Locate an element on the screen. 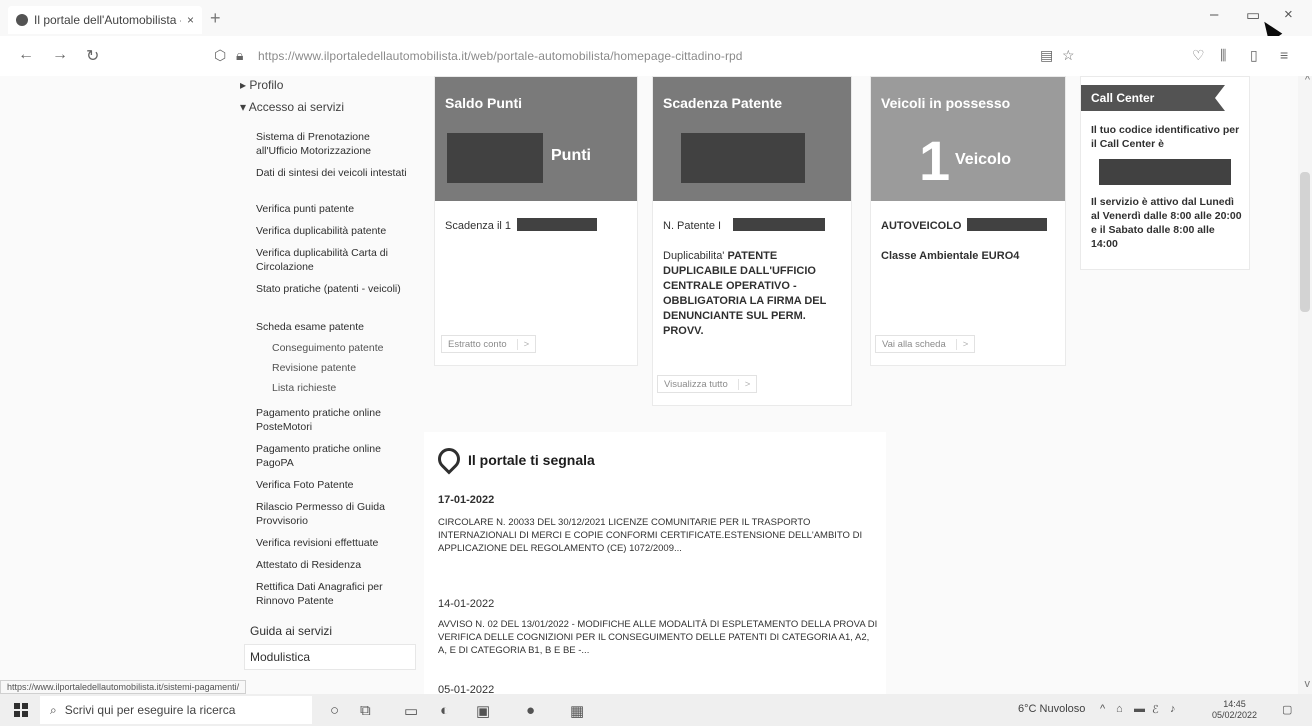 Image resolution: width=1312 pixels, height=726 pixels. pocket-icon: ♡ is located at coordinates (1198, 55).